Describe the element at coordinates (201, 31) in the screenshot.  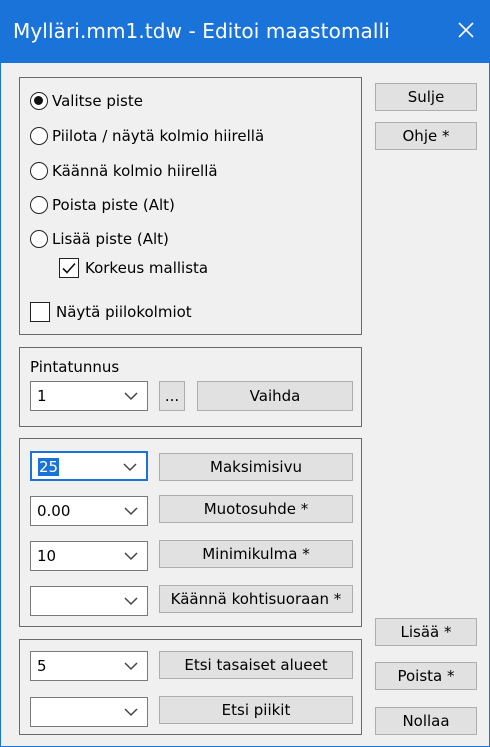
I see `window-title: Mylläri.mm1.tdw - Editoi maastomalli` at that location.